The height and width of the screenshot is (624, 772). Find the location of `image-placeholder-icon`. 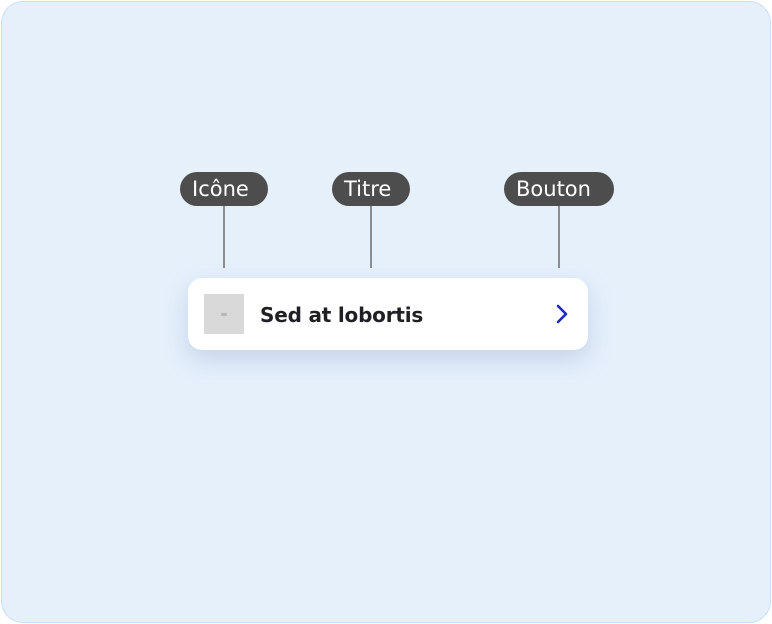

image-placeholder-icon is located at coordinates (224, 314).